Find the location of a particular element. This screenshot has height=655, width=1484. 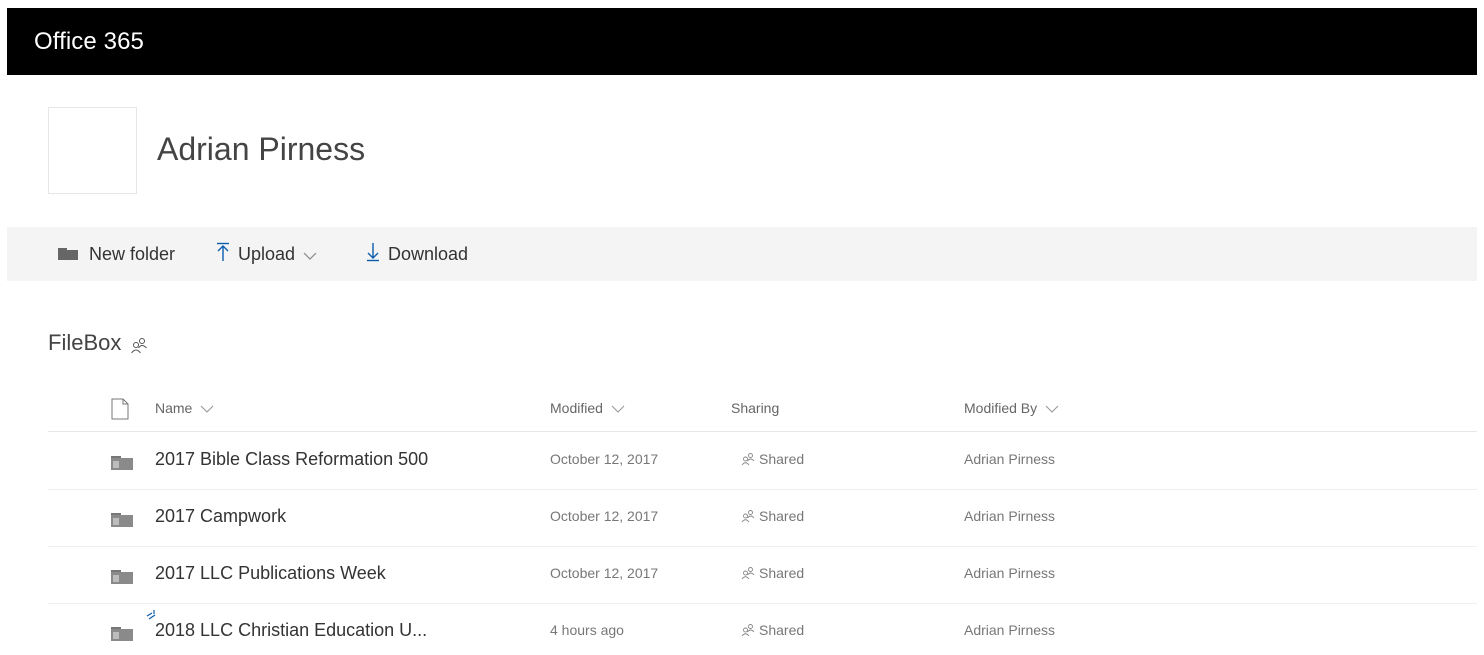

upload-button: Upload is located at coordinates (266, 254).